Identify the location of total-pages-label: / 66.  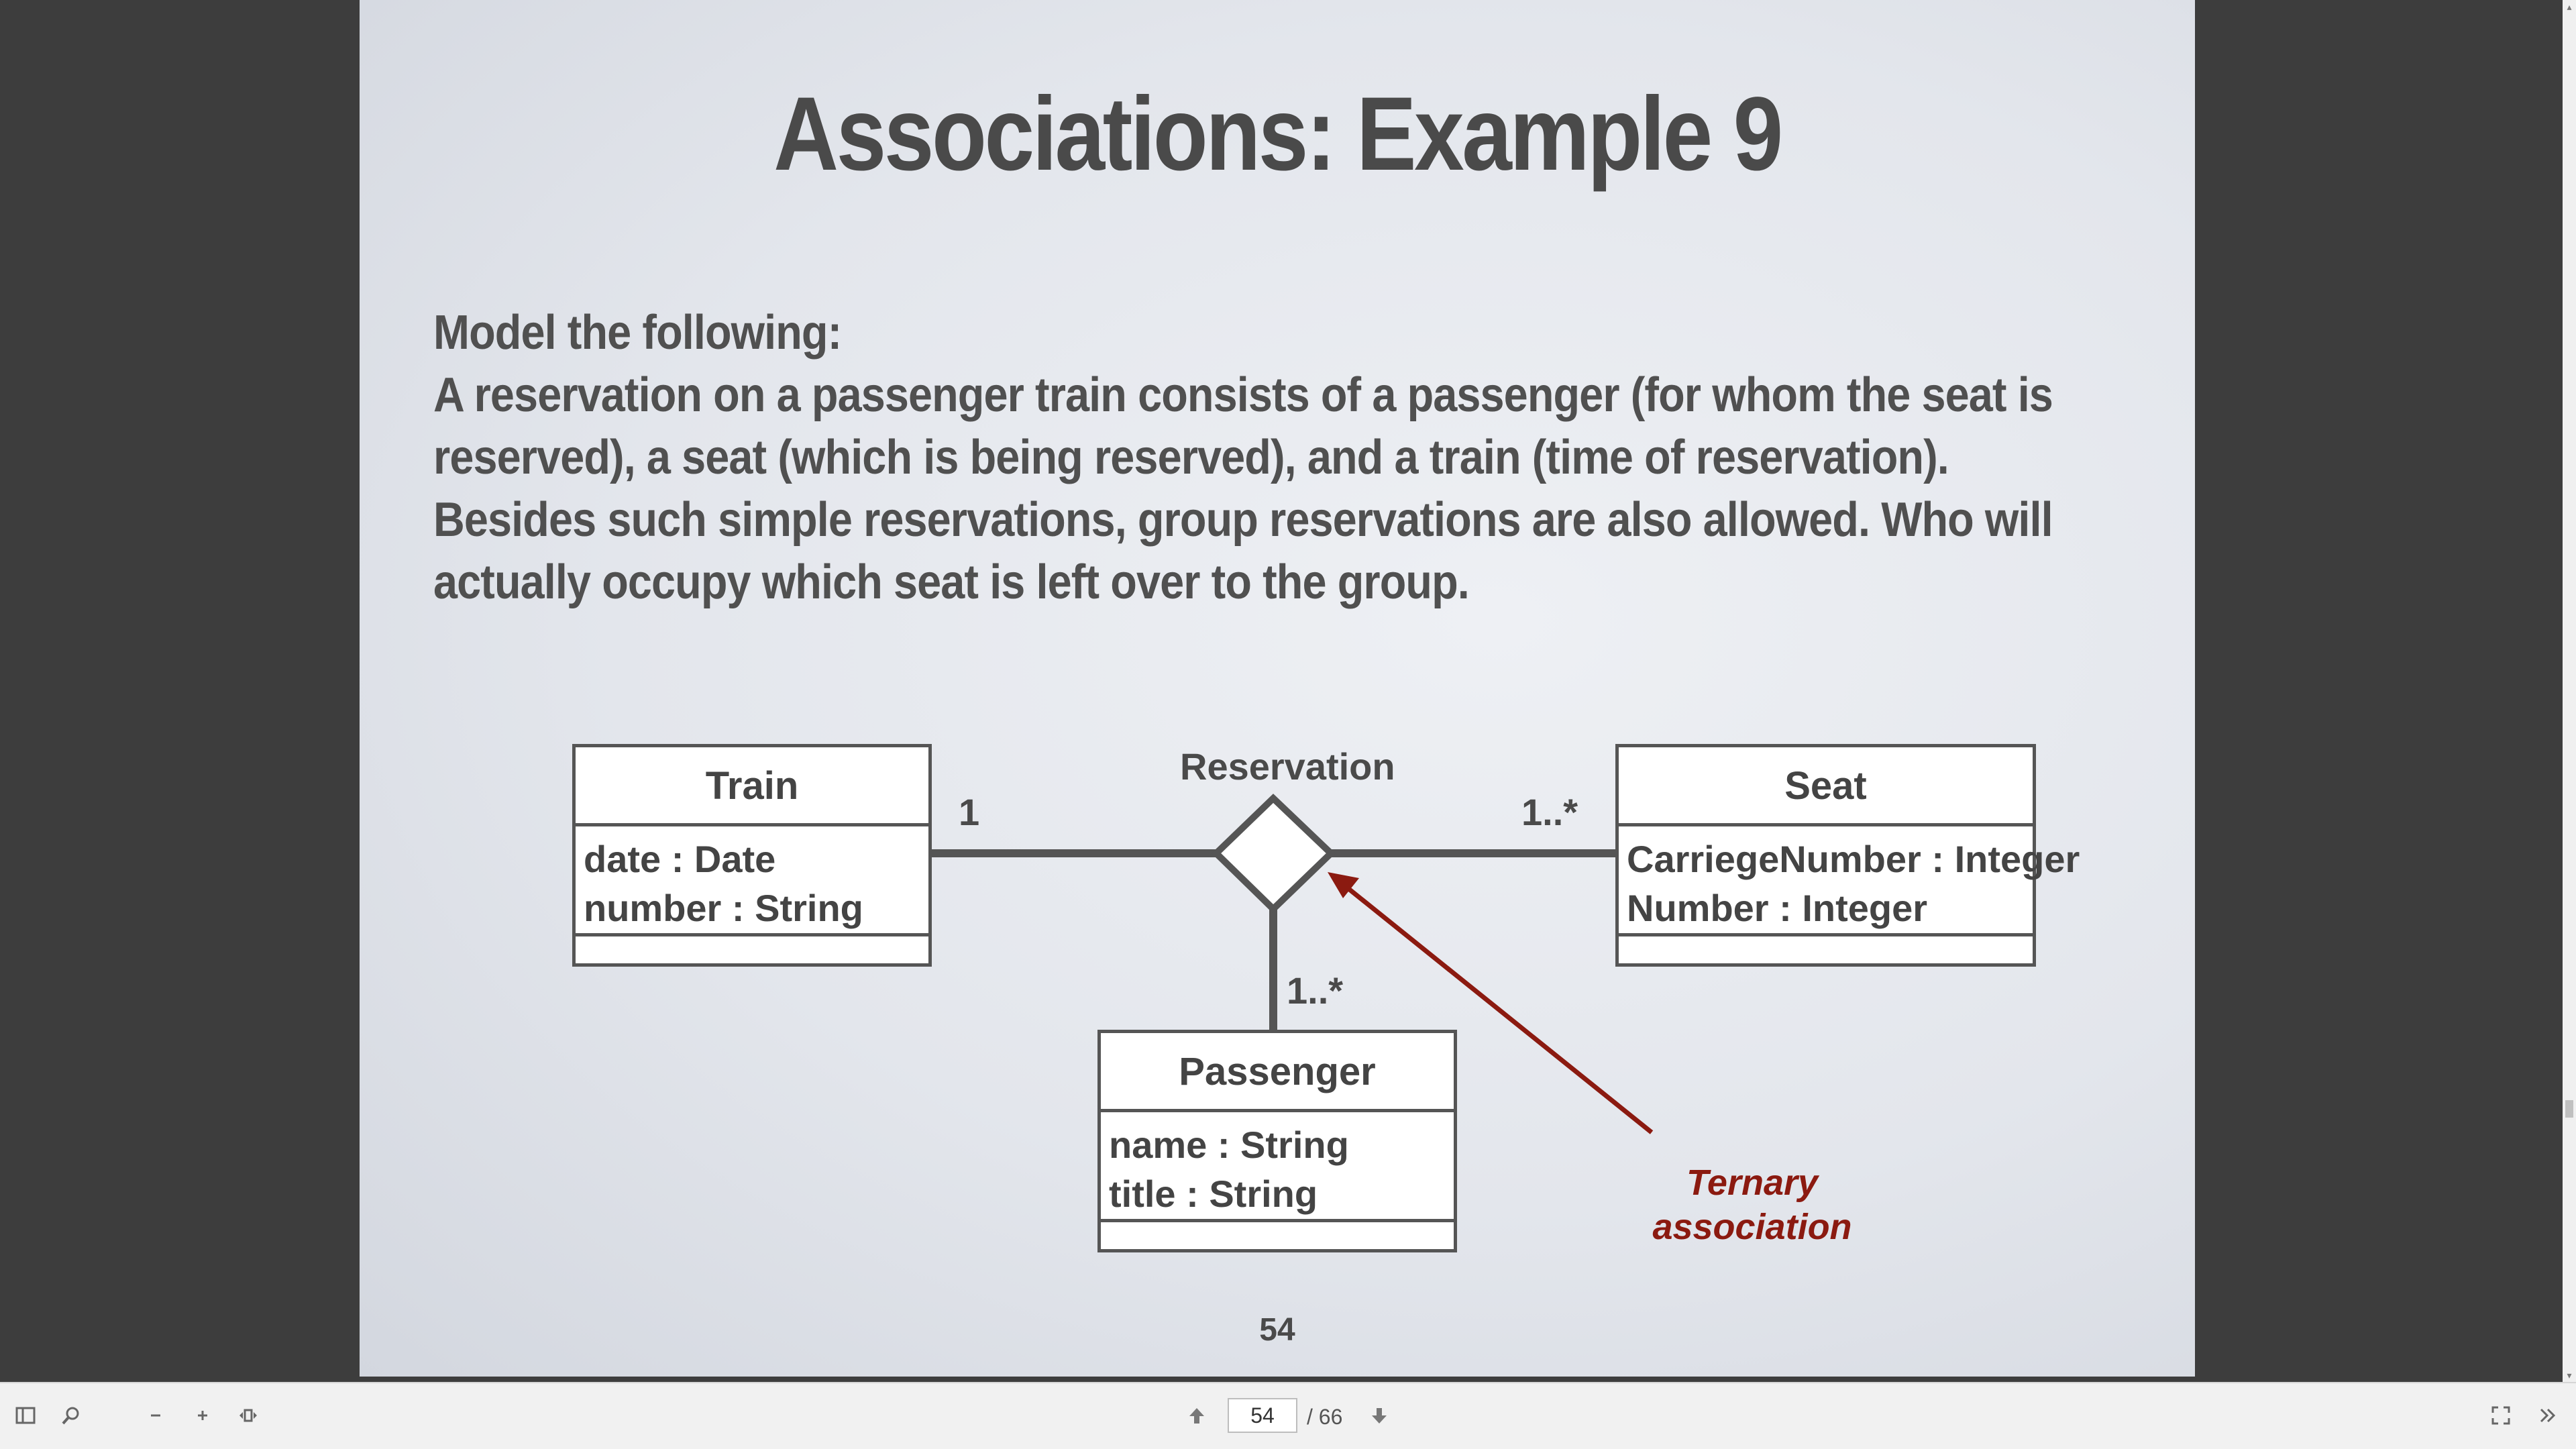
(1325, 1417).